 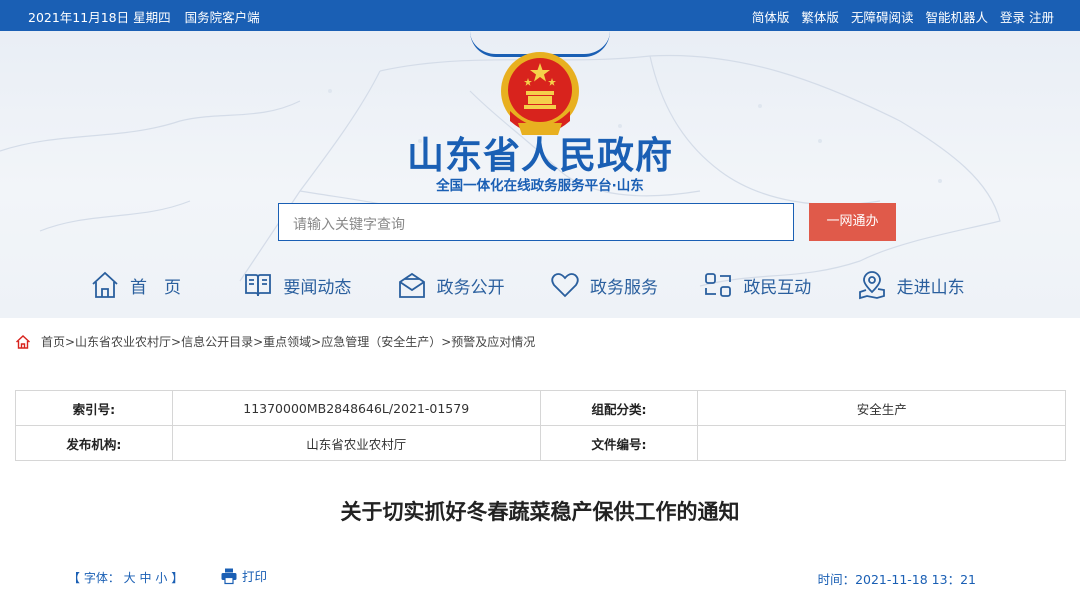 I want to click on font-size-large-button: 大, so click(x=130, y=578).